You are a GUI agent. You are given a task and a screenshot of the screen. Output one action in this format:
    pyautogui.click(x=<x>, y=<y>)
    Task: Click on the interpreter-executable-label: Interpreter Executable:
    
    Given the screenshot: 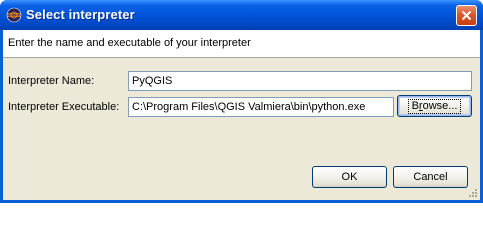 What is the action you would take?
    pyautogui.click(x=64, y=107)
    